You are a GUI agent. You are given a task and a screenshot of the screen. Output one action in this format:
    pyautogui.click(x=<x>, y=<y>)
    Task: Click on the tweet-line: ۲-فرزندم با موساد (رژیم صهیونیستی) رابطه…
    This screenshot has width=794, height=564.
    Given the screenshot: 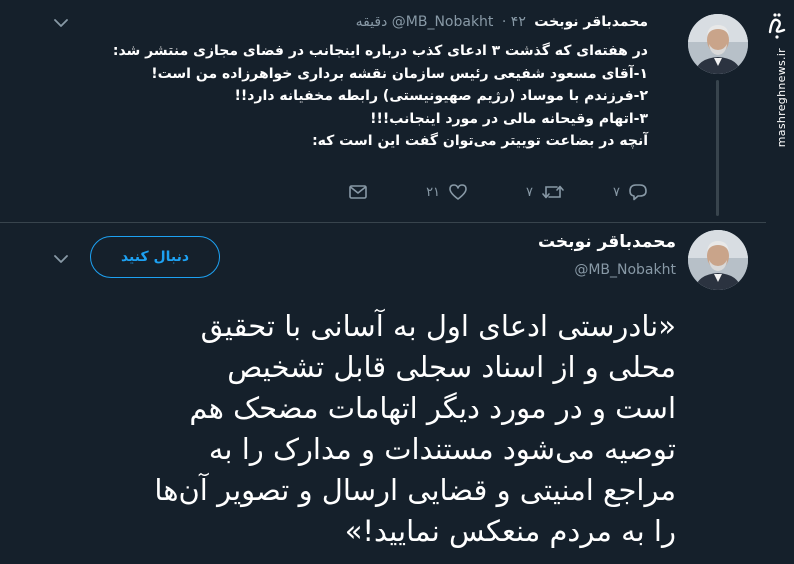 What is the action you would take?
    pyautogui.click(x=441, y=96)
    